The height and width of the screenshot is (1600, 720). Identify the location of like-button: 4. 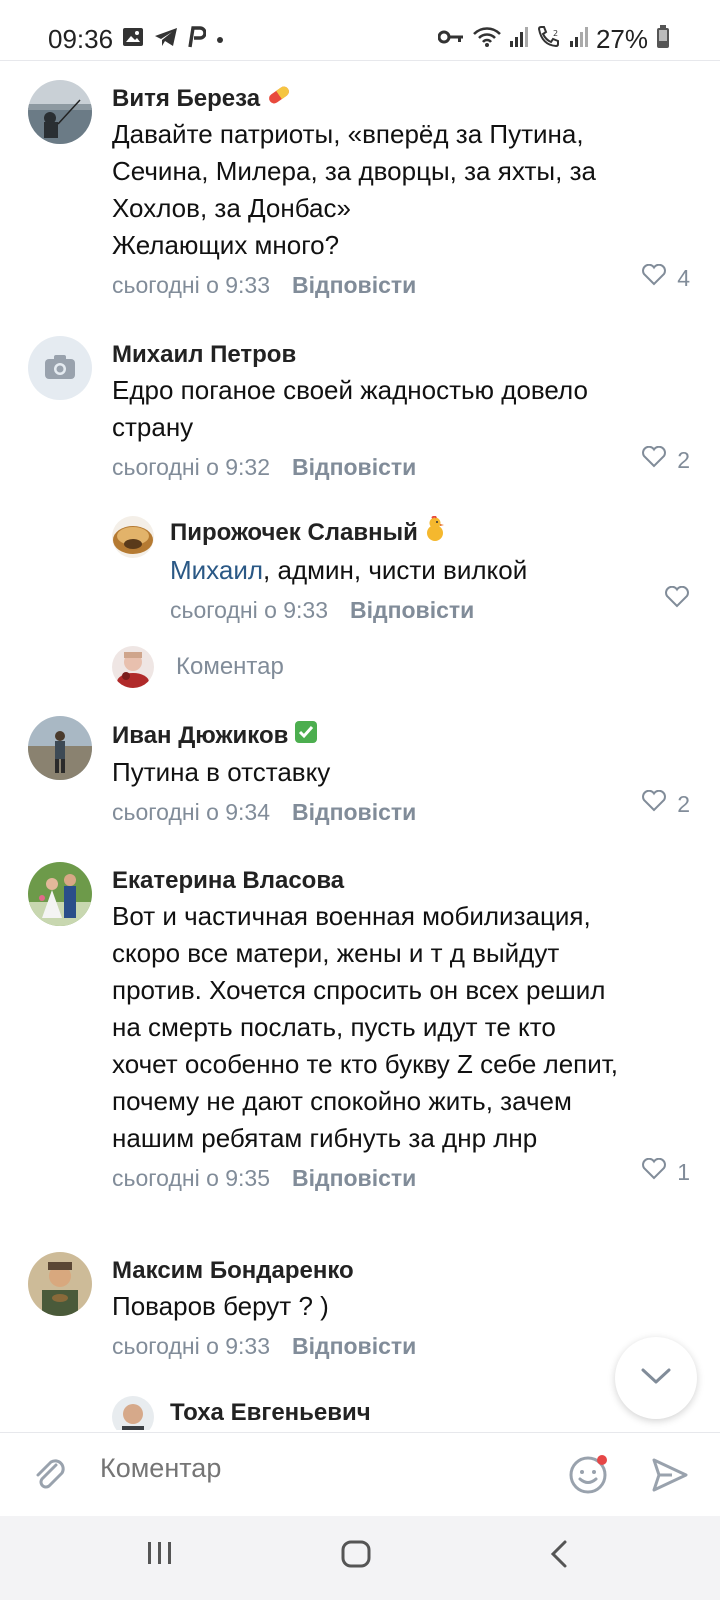
(665, 277).